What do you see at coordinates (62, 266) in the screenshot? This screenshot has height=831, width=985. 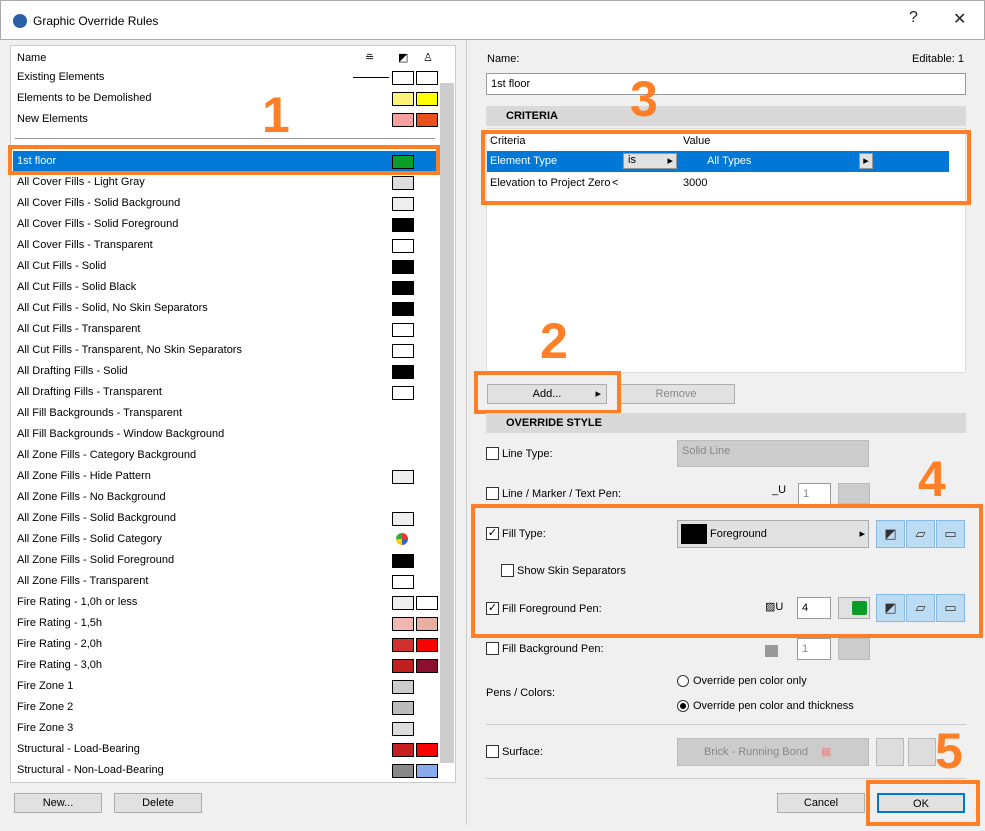 I see `list-item-label: All Cut Fills - Solid` at bounding box center [62, 266].